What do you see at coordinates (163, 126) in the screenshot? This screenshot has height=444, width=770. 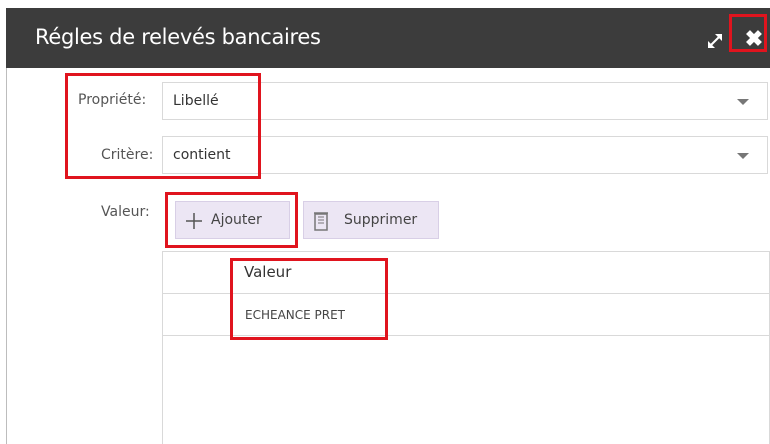 I see `highlight-box-property-criteria` at bounding box center [163, 126].